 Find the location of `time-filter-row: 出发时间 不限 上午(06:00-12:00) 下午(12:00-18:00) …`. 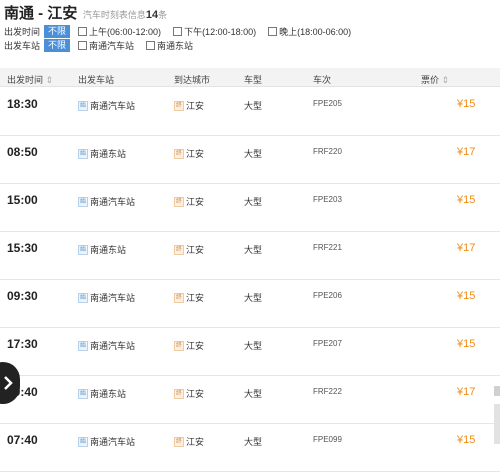

time-filter-row: 出发时间 不限 上午(06:00-12:00) 下午(12:00-18:00) … is located at coordinates (183, 31).